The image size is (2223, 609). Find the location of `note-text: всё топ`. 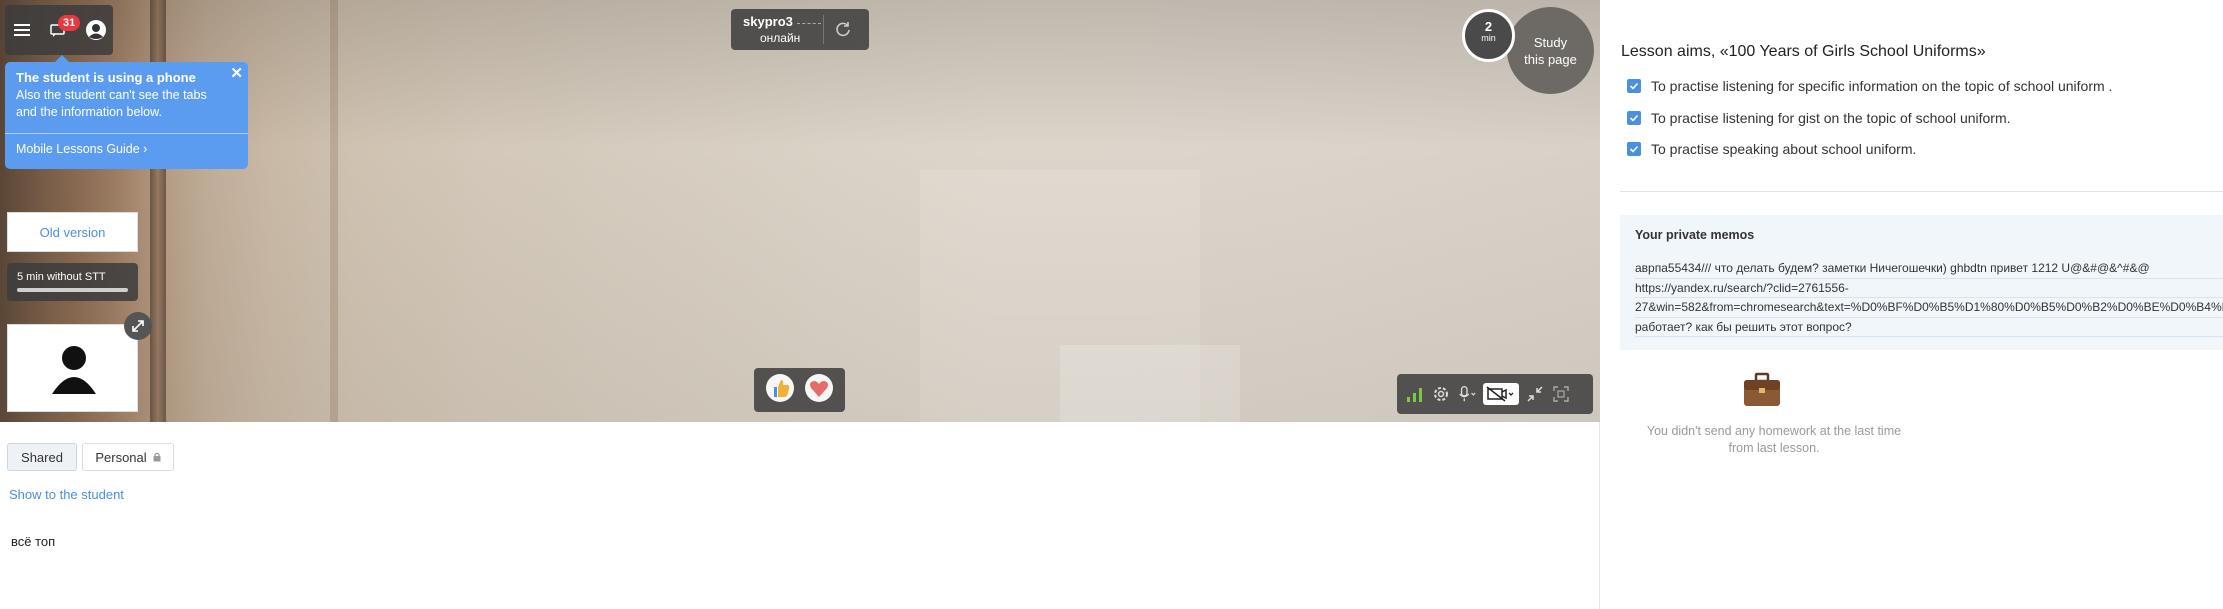

note-text: всё топ is located at coordinates (33, 541).